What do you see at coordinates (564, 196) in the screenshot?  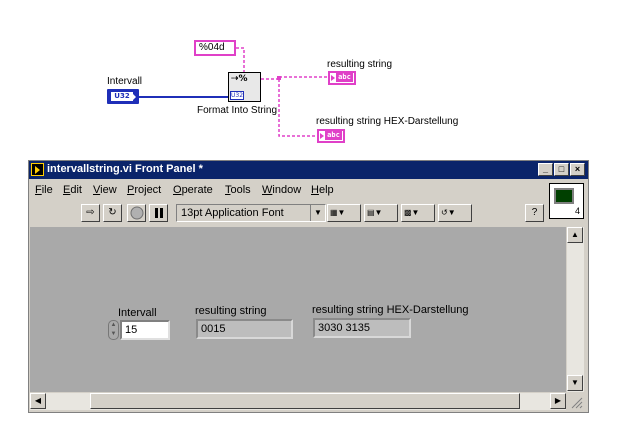 I see `monitor-icon` at bounding box center [564, 196].